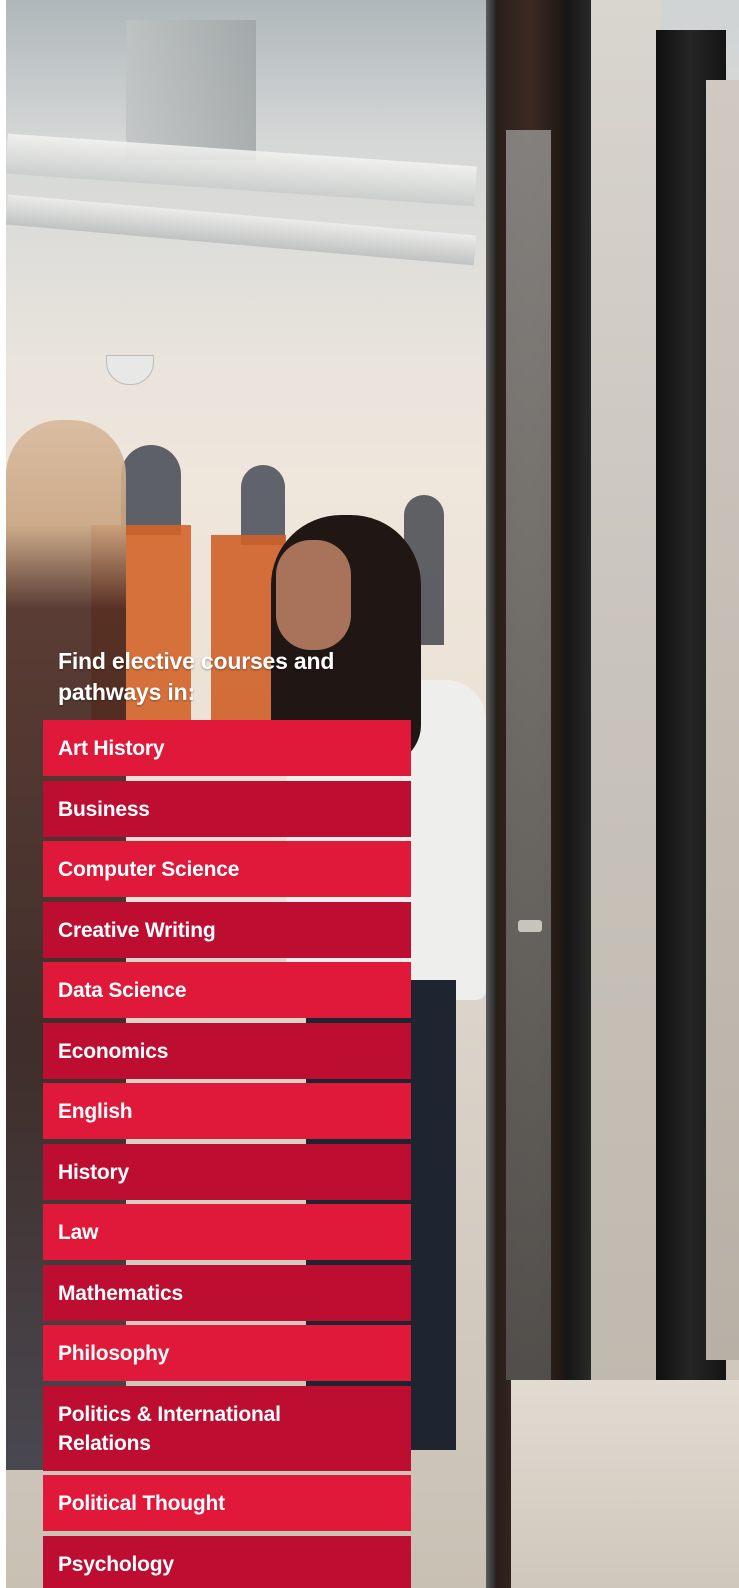 The width and height of the screenshot is (739, 1588). Describe the element at coordinates (227, 990) in the screenshot. I see `course-link-data-science: Data Science` at that location.